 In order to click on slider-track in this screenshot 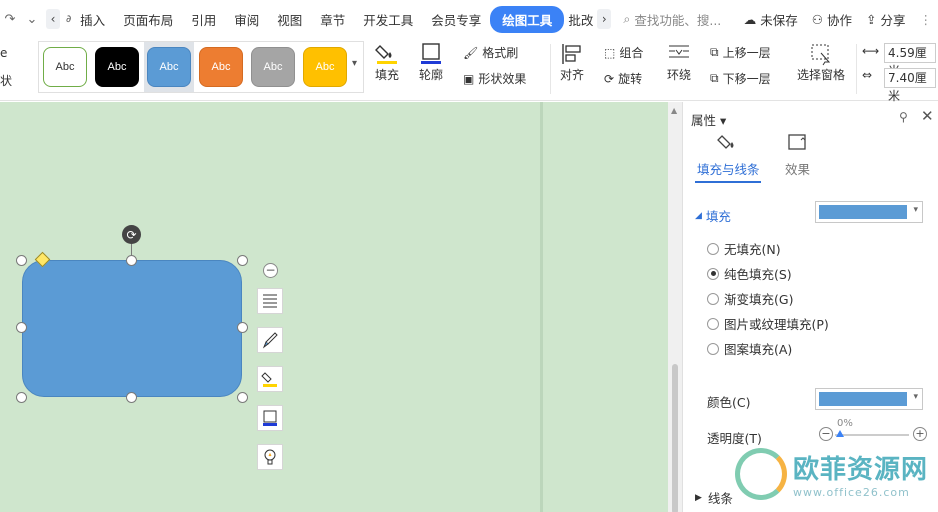, I will do `click(872, 435)`.